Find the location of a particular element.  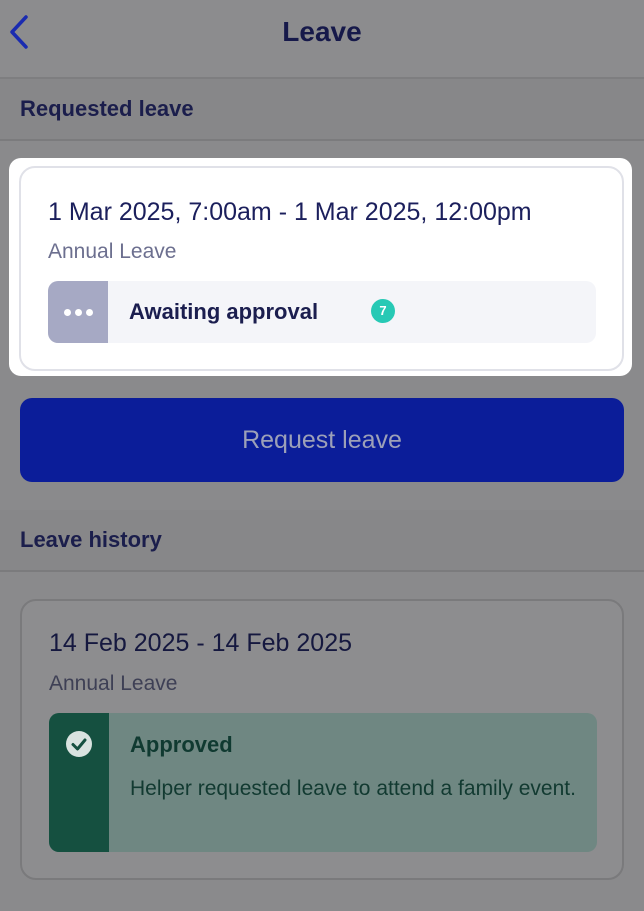

check-circle-icon is located at coordinates (79, 744).